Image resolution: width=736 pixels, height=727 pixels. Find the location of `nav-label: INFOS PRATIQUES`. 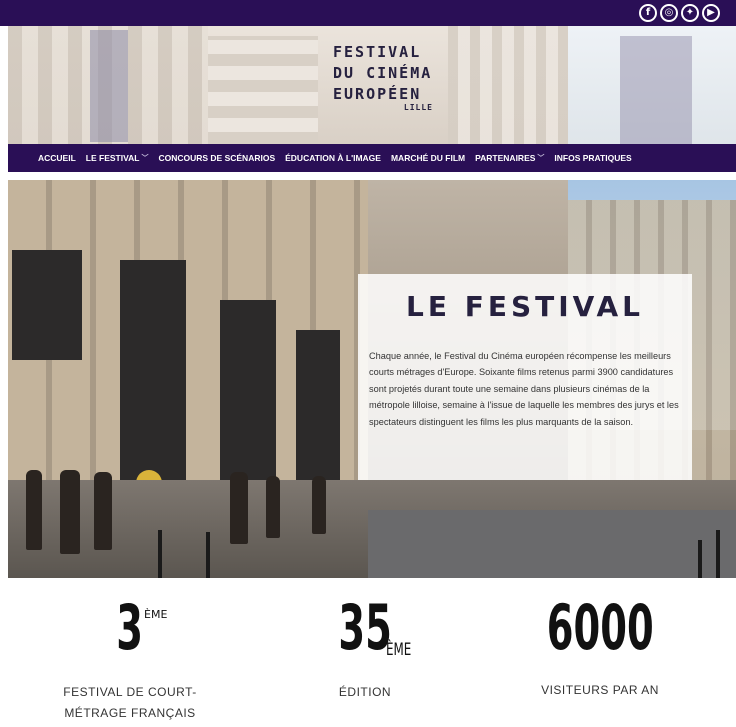

nav-label: INFOS PRATIQUES is located at coordinates (593, 158).